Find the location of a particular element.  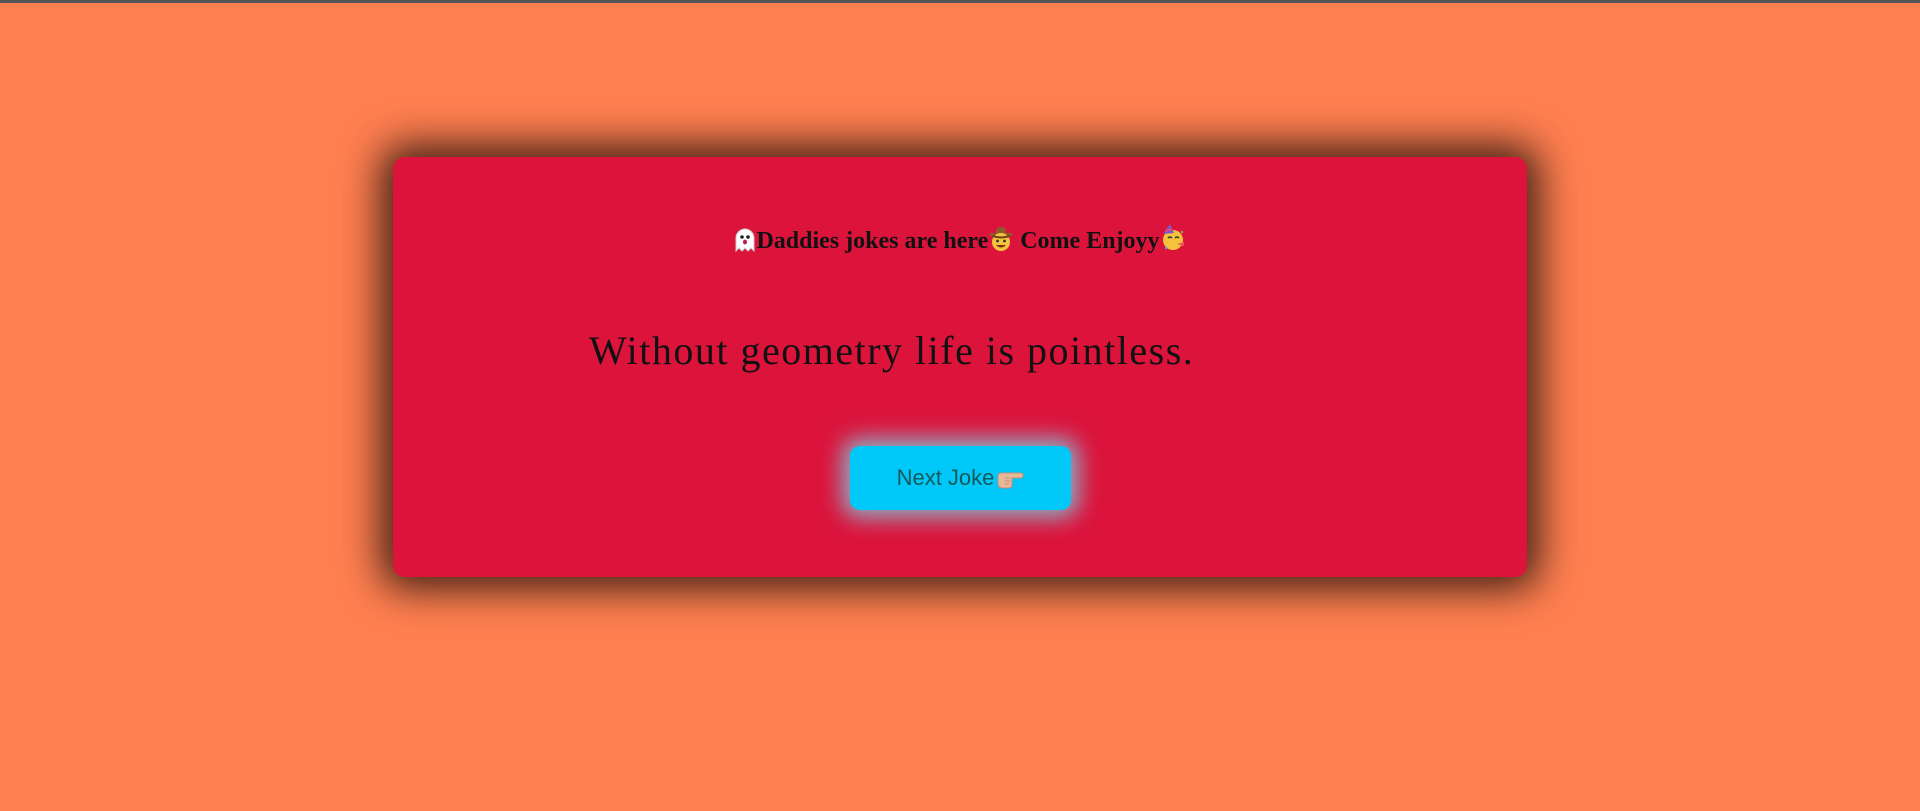

title-part-1: Daddies jokes are here is located at coordinates (872, 241).